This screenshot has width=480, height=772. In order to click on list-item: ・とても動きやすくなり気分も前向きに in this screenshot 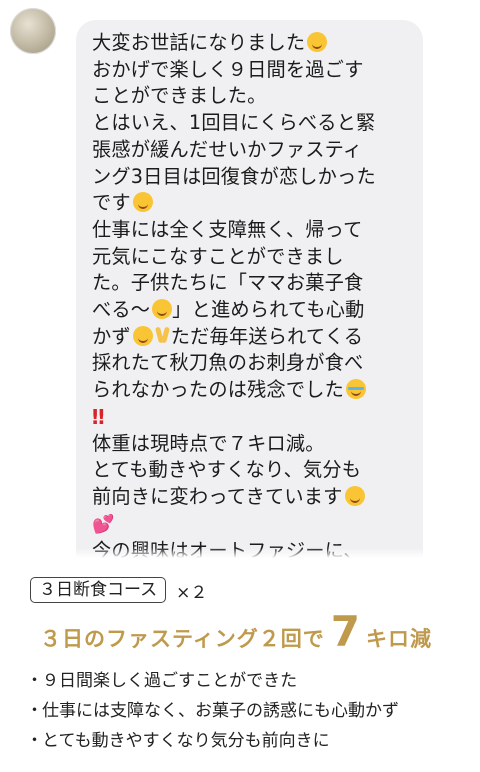, I will do `click(246, 741)`.